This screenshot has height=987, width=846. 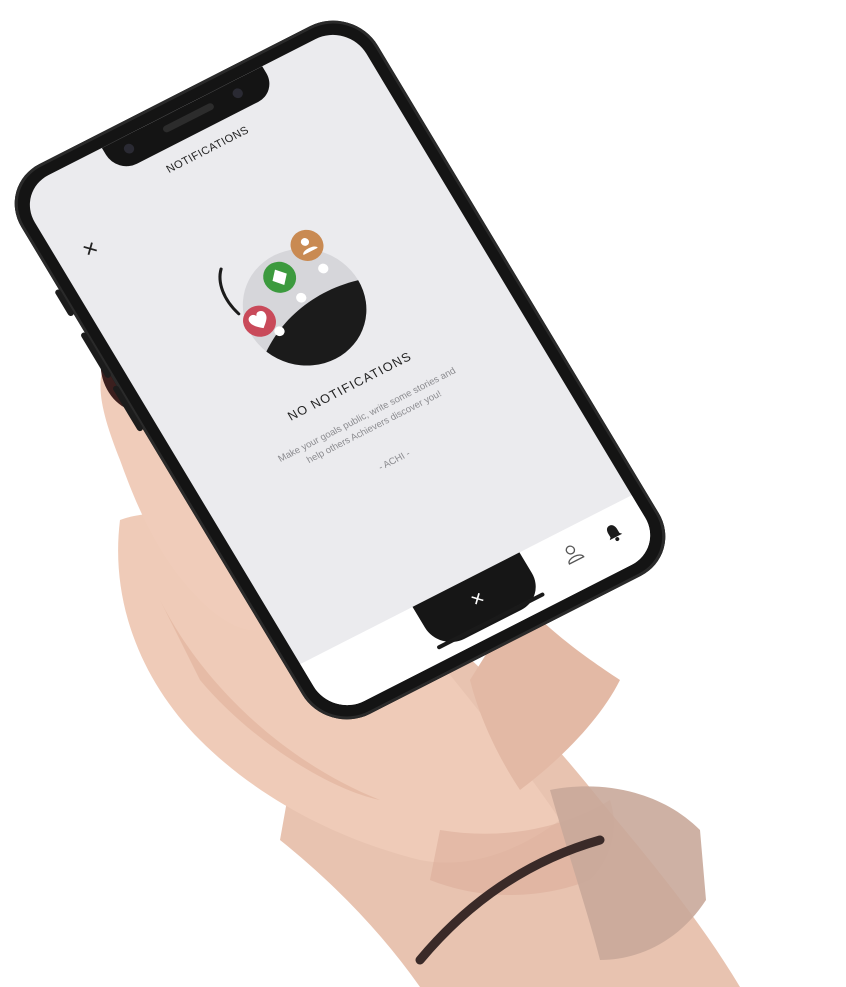 What do you see at coordinates (237, 93) in the screenshot?
I see `sensor-dot` at bounding box center [237, 93].